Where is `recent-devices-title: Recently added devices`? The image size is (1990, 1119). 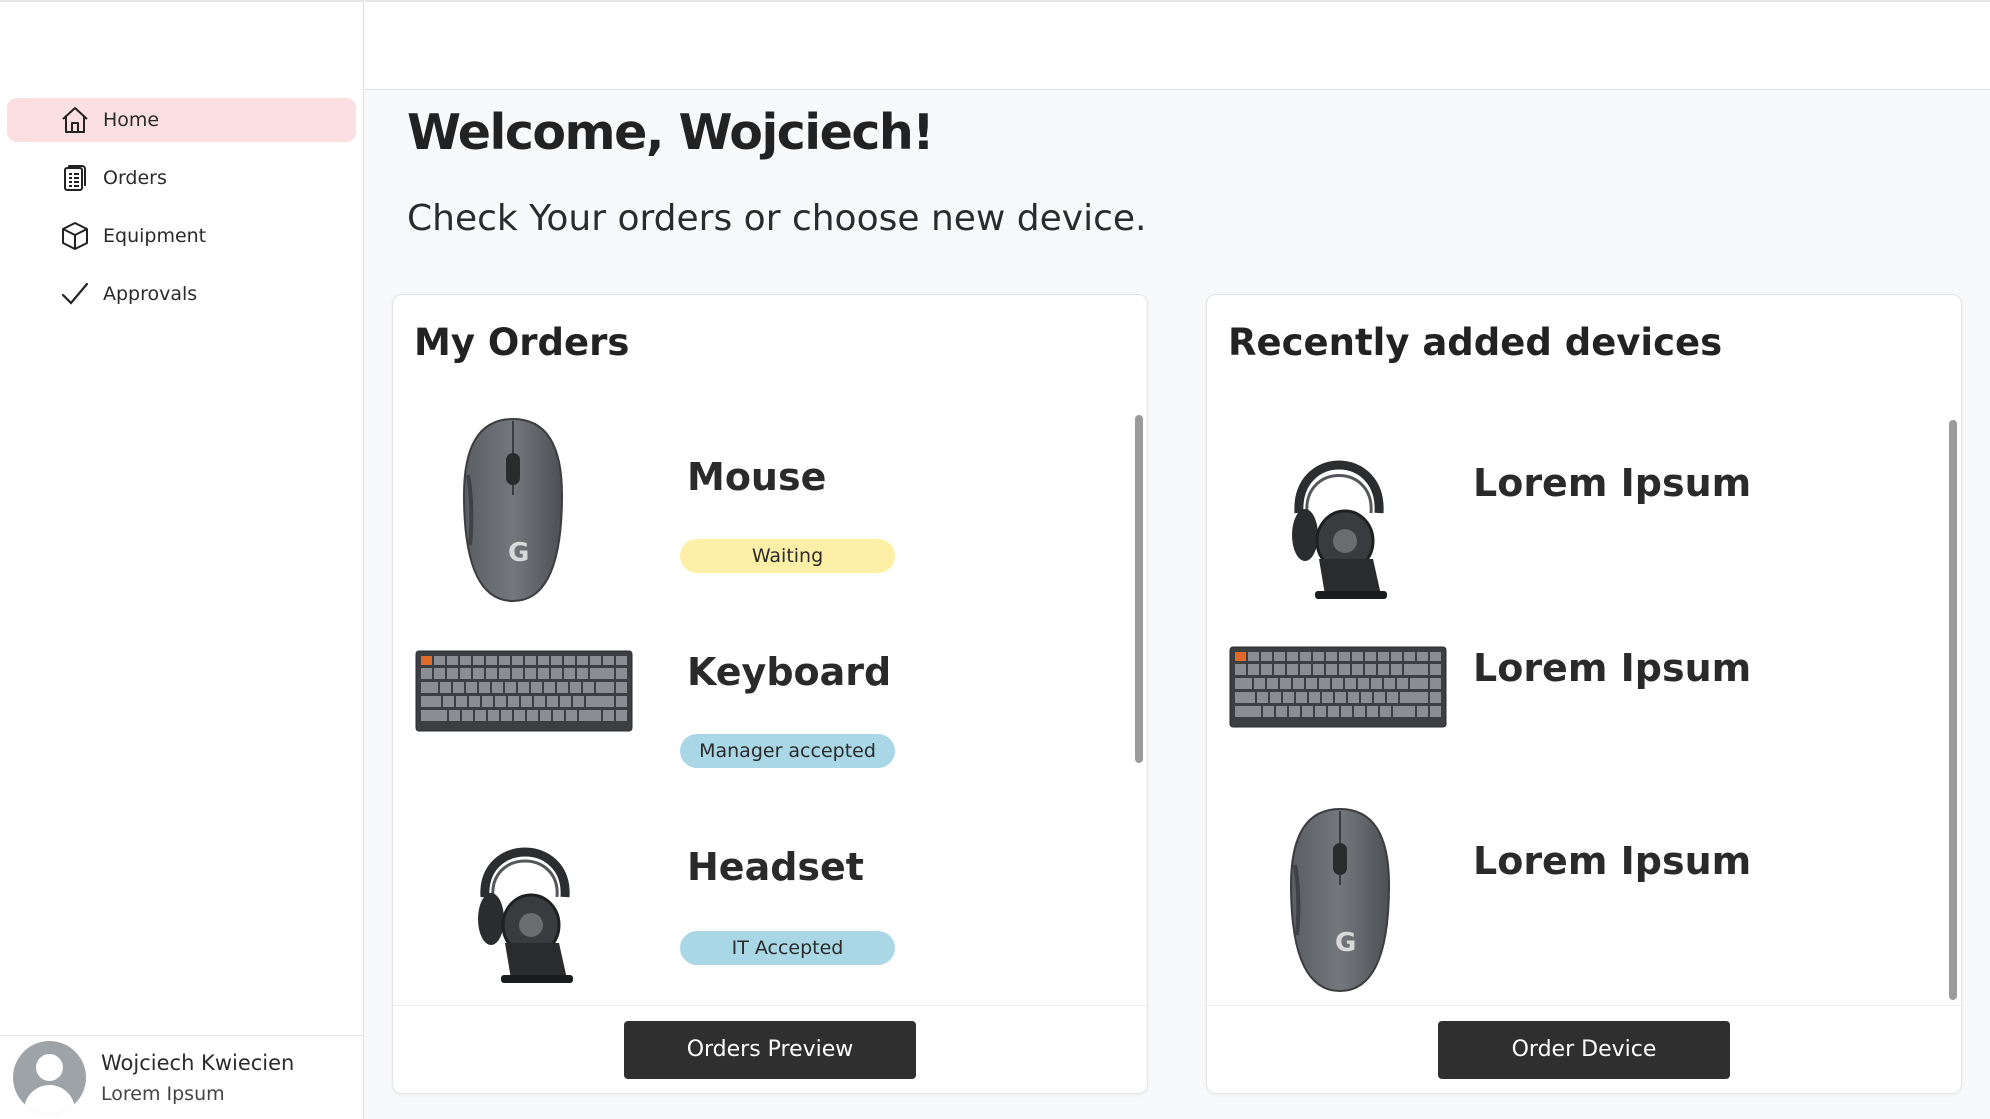
recent-devices-title: Recently added devices is located at coordinates (1475, 342).